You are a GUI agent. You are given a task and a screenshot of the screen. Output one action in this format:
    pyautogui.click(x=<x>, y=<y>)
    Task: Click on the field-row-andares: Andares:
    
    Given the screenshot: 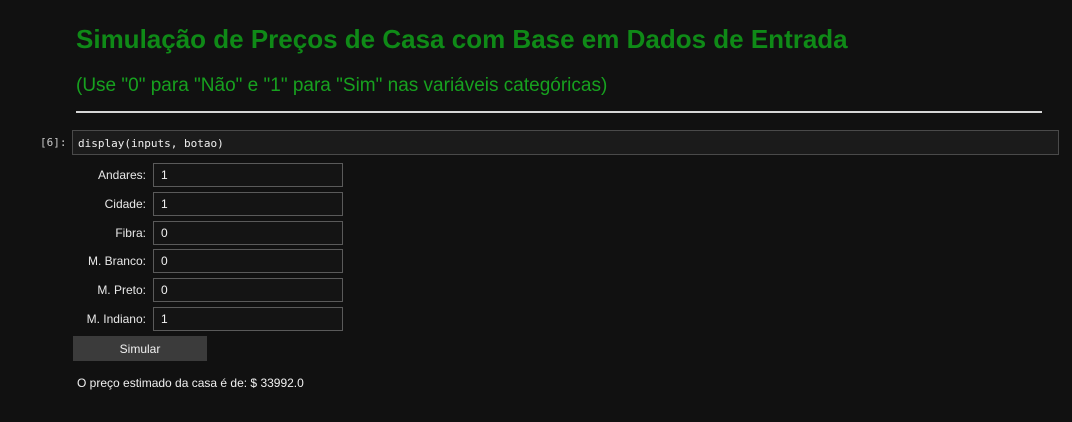 What is the action you would take?
    pyautogui.click(x=180, y=175)
    